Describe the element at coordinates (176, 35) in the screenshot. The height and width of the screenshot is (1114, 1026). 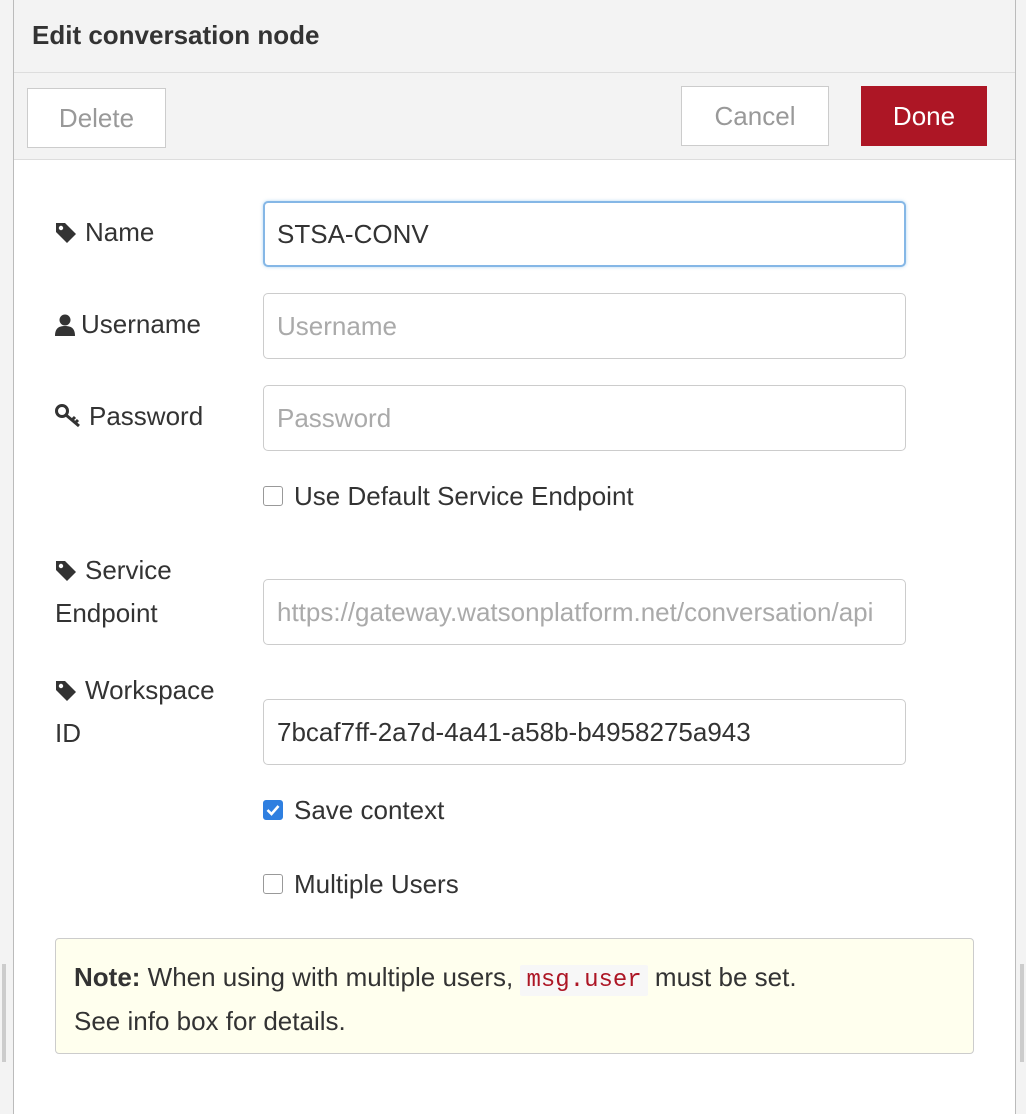
I see `tray-title: Edit conversation node` at that location.